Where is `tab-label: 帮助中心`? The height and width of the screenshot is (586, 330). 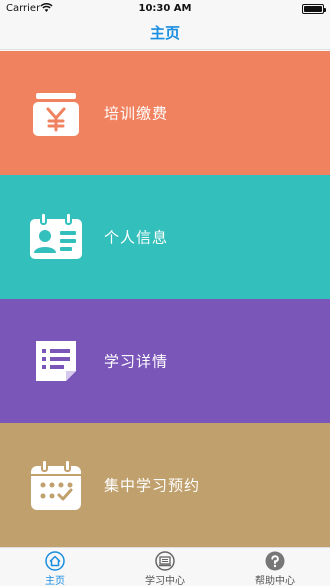 tab-label: 帮助中心 is located at coordinates (275, 581).